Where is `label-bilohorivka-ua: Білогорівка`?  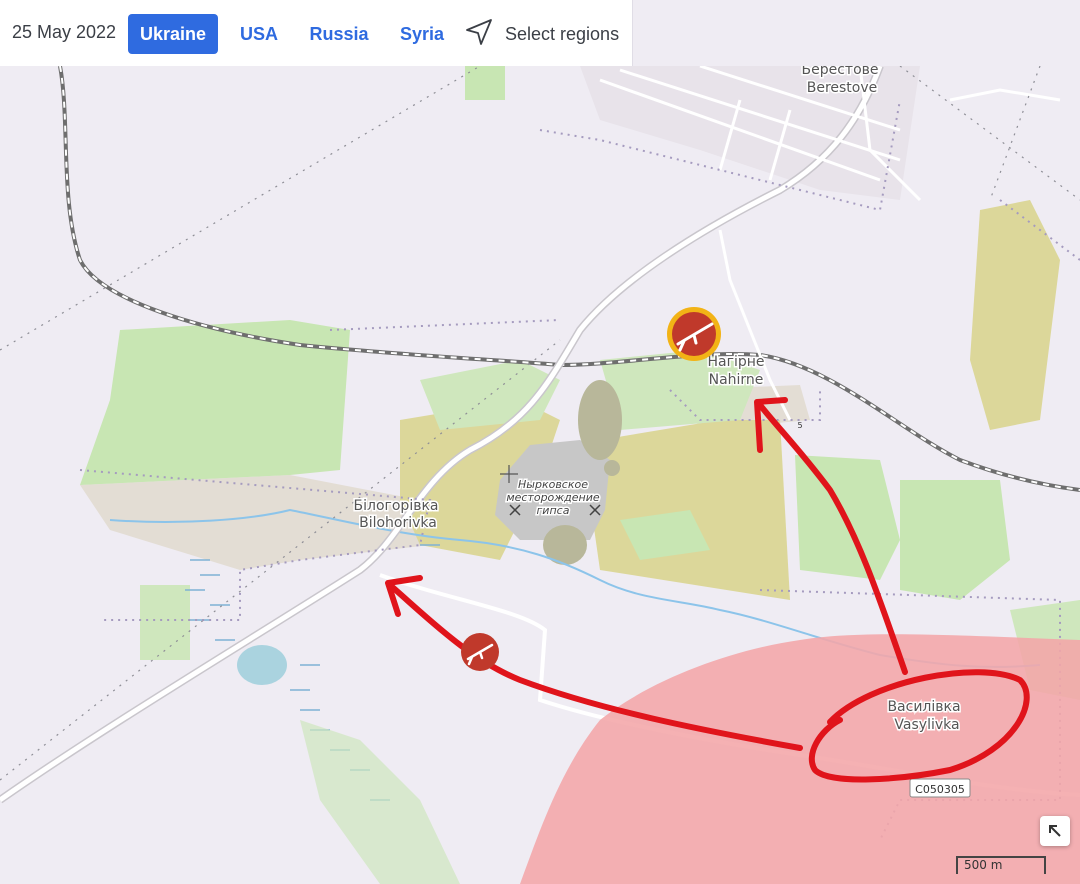
label-bilohorivka-ua: Білогорівка is located at coordinates (396, 506).